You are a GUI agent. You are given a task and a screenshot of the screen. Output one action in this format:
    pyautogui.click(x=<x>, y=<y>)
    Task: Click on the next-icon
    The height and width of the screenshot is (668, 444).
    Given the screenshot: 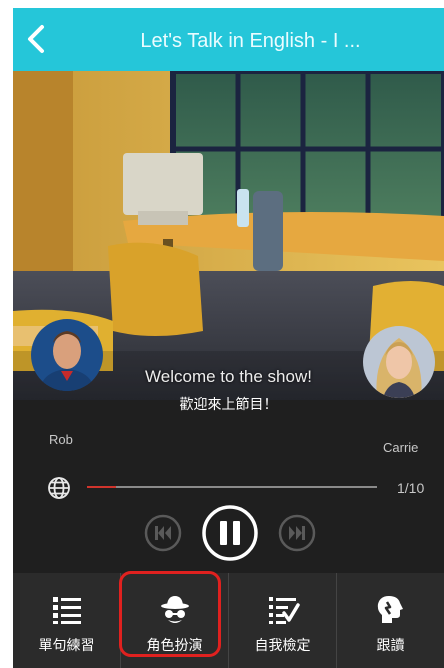 What is the action you would take?
    pyautogui.click(x=297, y=533)
    